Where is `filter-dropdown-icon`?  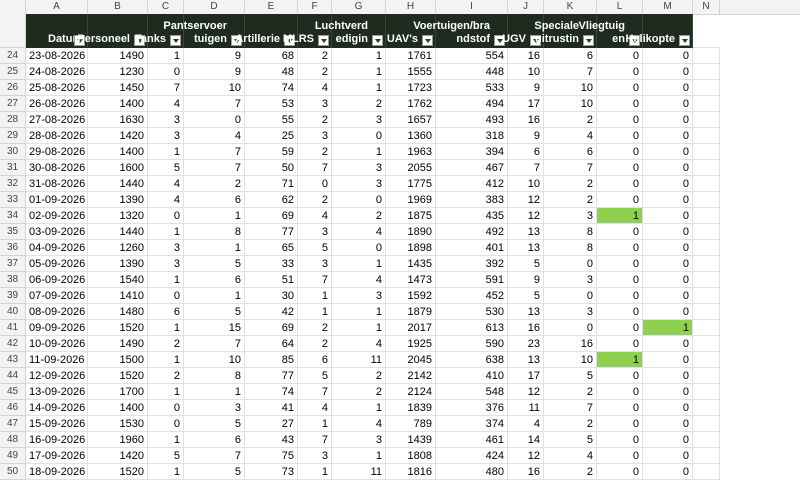
filter-dropdown-icon is located at coordinates (684, 40).